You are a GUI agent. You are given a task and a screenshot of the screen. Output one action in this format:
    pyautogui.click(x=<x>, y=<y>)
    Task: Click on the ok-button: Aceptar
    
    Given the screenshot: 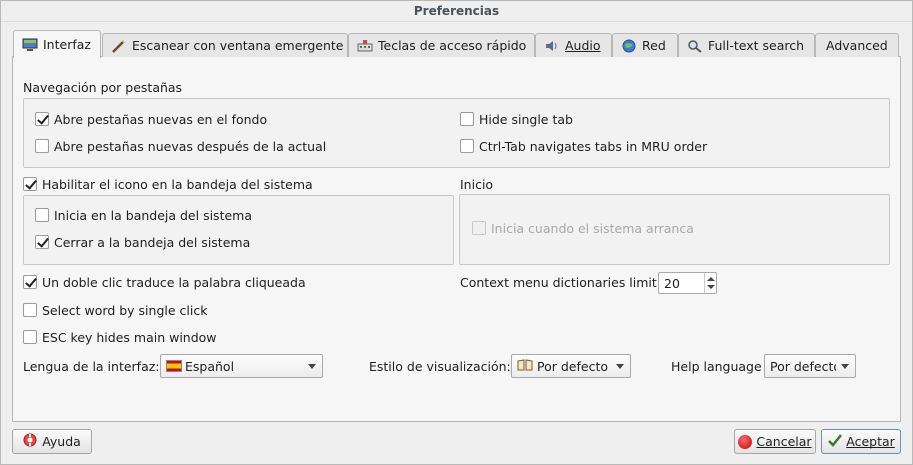 What is the action you would take?
    pyautogui.click(x=861, y=441)
    